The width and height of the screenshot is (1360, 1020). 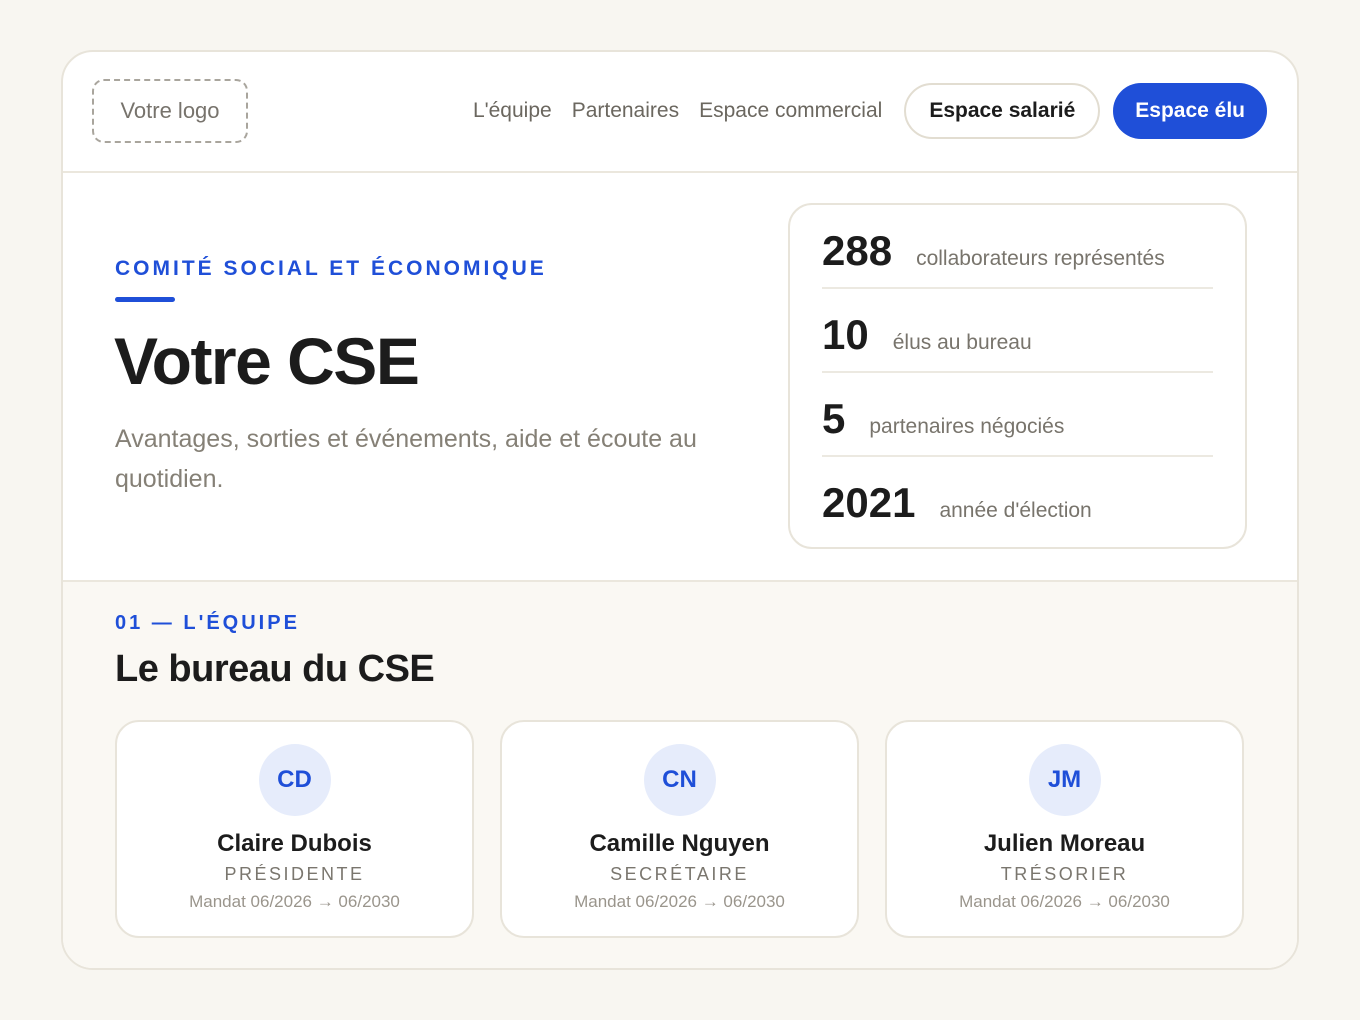 I want to click on stat-row: 10 élus au bureau, so click(x=1017, y=331).